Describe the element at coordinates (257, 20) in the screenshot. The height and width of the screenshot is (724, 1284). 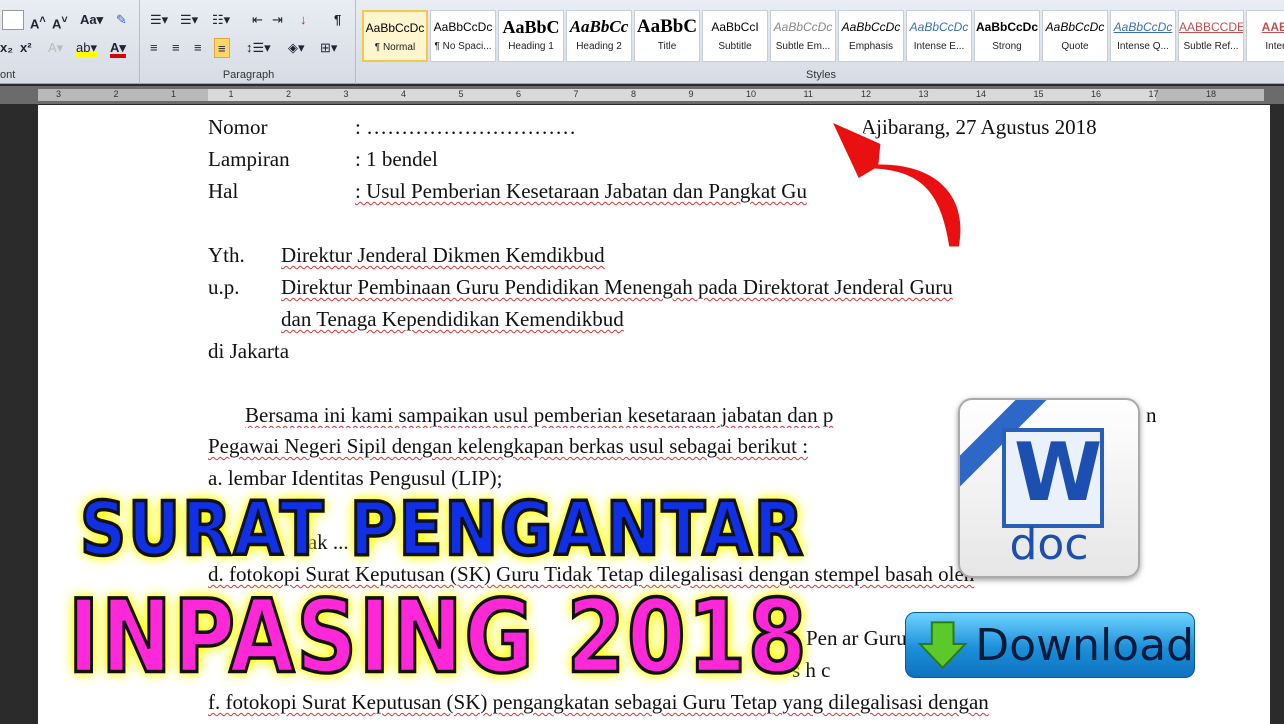
I see `decrease-indent-icon: ⇤` at that location.